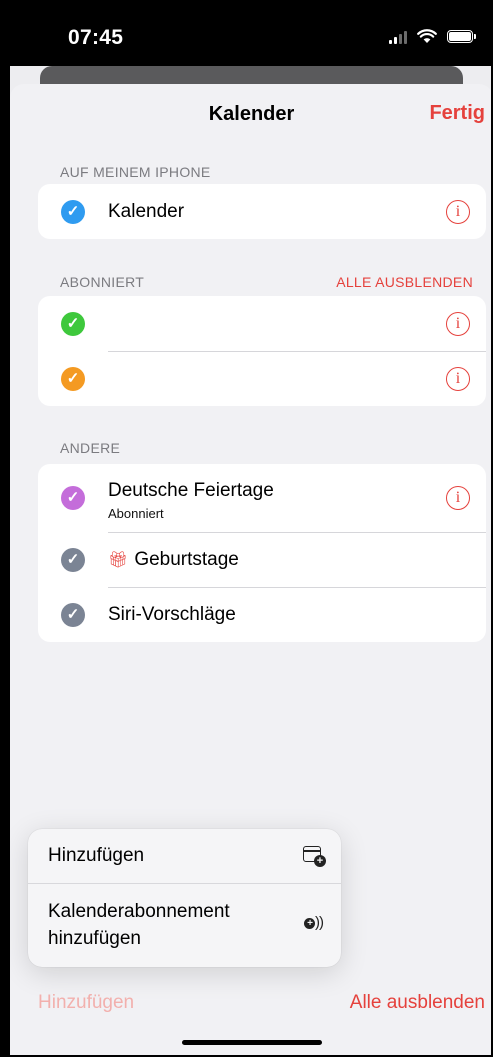  I want to click on status-icons, so click(432, 36).